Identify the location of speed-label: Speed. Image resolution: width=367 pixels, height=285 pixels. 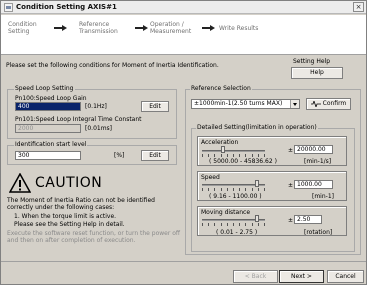
(210, 177).